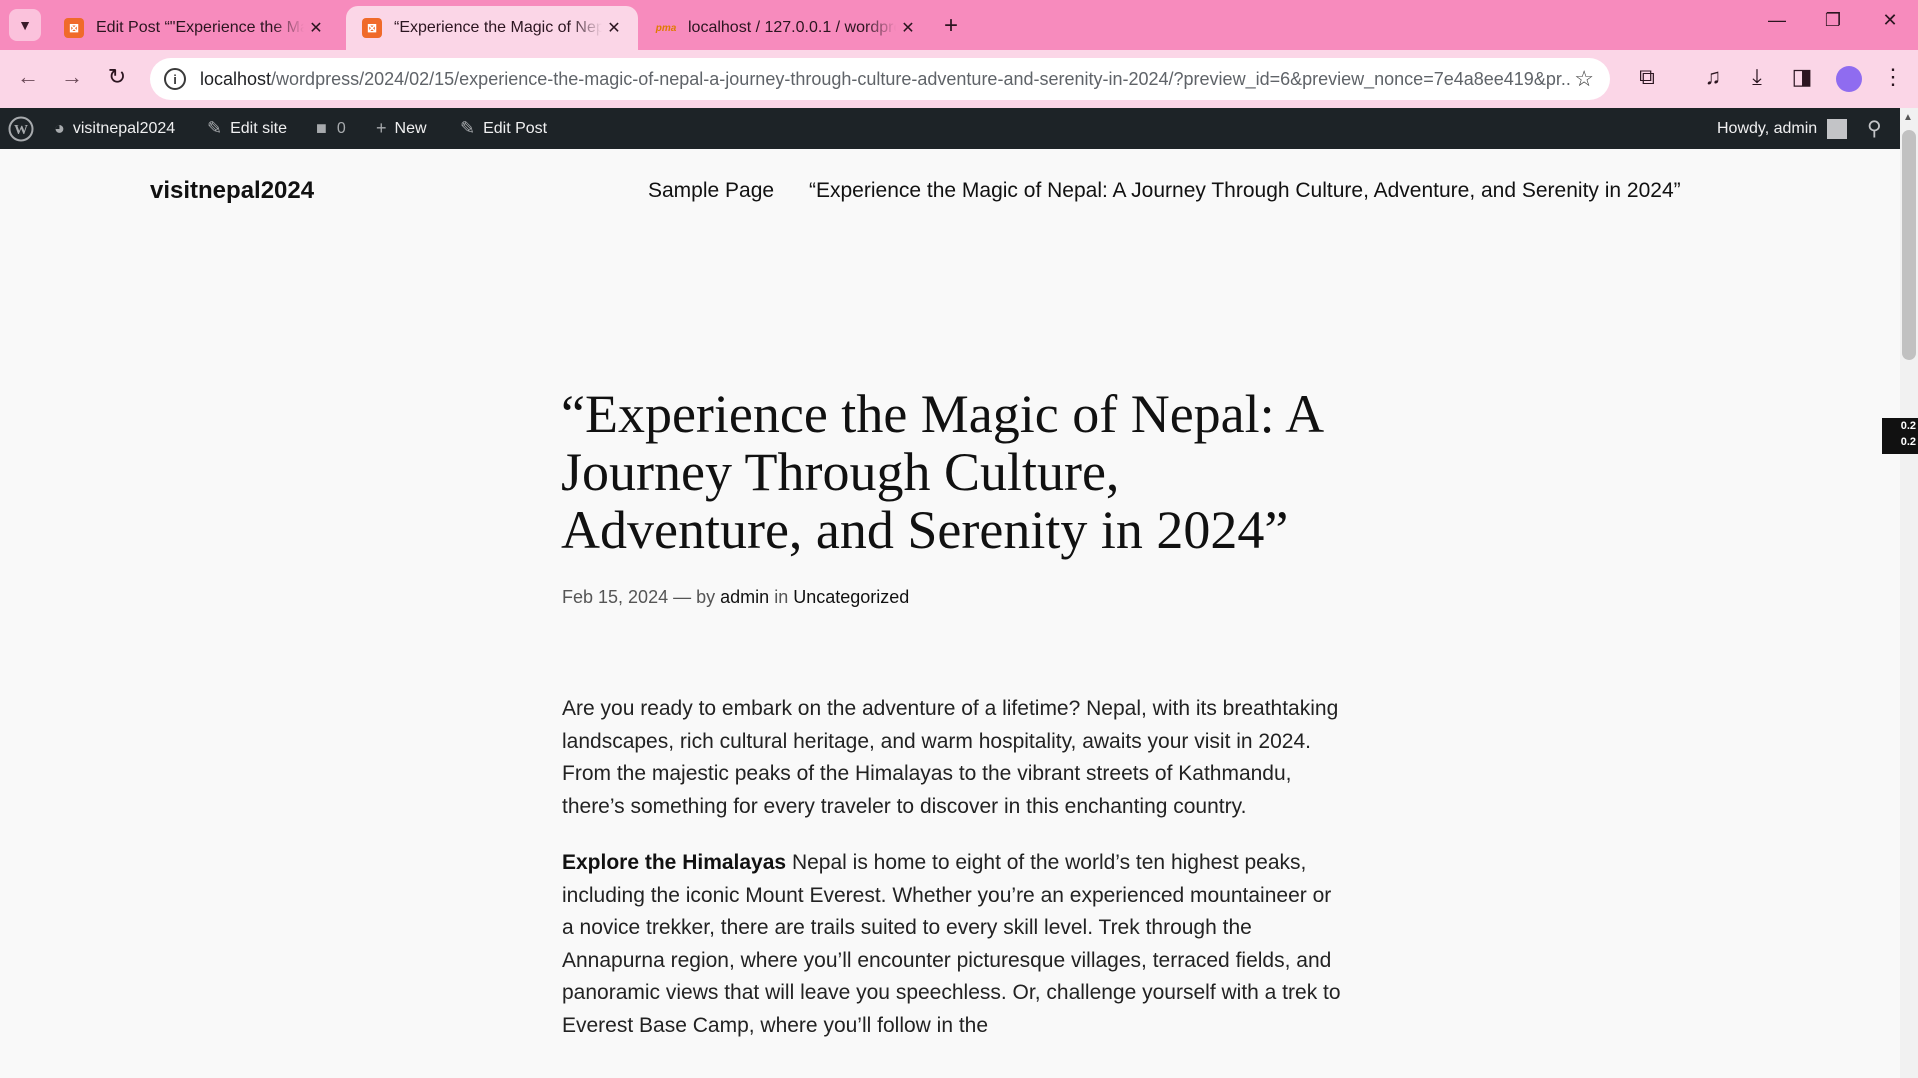 This screenshot has width=1918, height=1078. Describe the element at coordinates (1893, 77) in the screenshot. I see `menu-icon: ⋮` at that location.